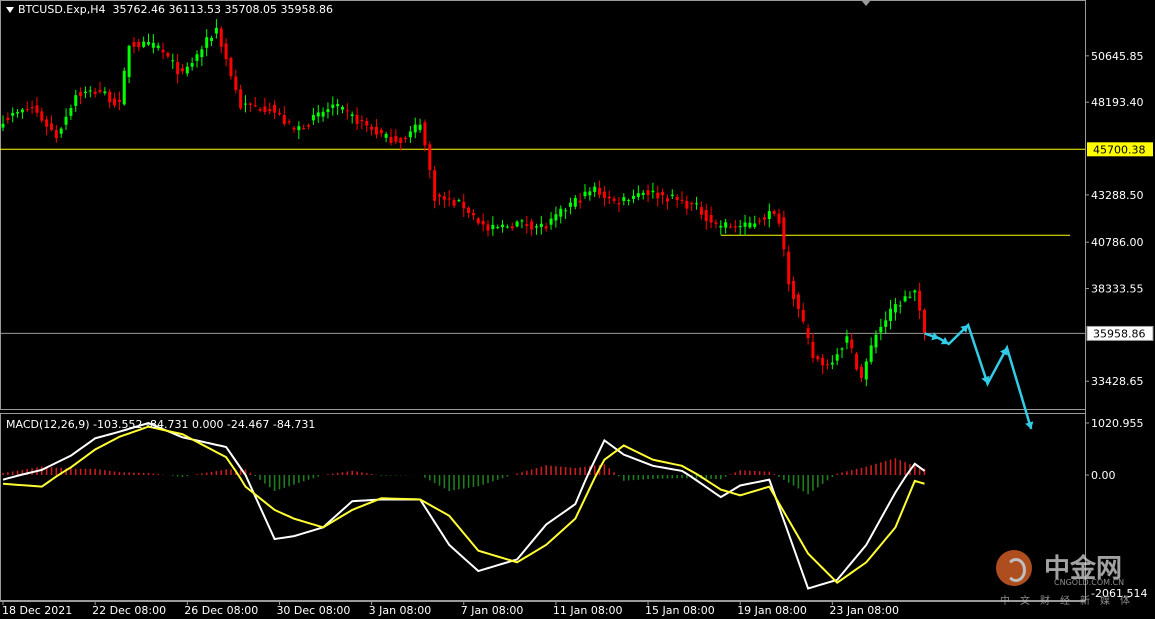 The image size is (1155, 619). What do you see at coordinates (62, 9) in the screenshot?
I see `symbol-info: BTCUSD.Exp,H4` at bounding box center [62, 9].